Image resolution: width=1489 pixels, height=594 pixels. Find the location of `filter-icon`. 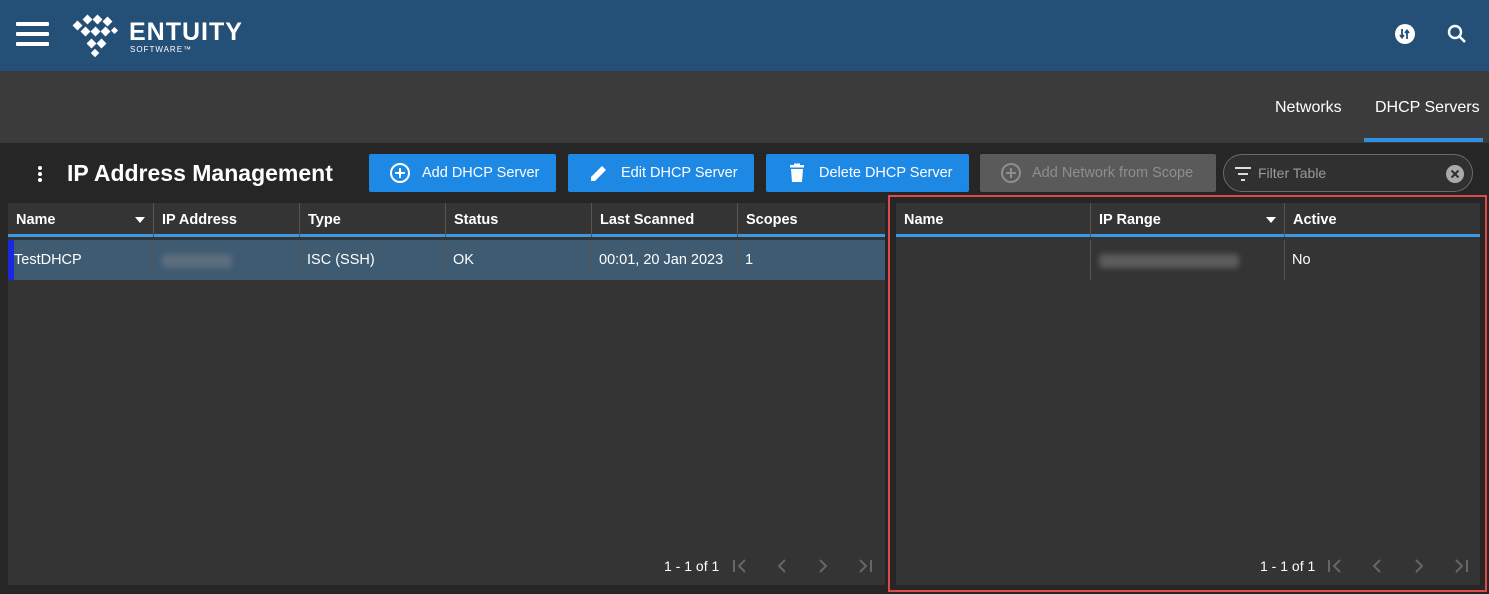

filter-icon is located at coordinates (1243, 174).